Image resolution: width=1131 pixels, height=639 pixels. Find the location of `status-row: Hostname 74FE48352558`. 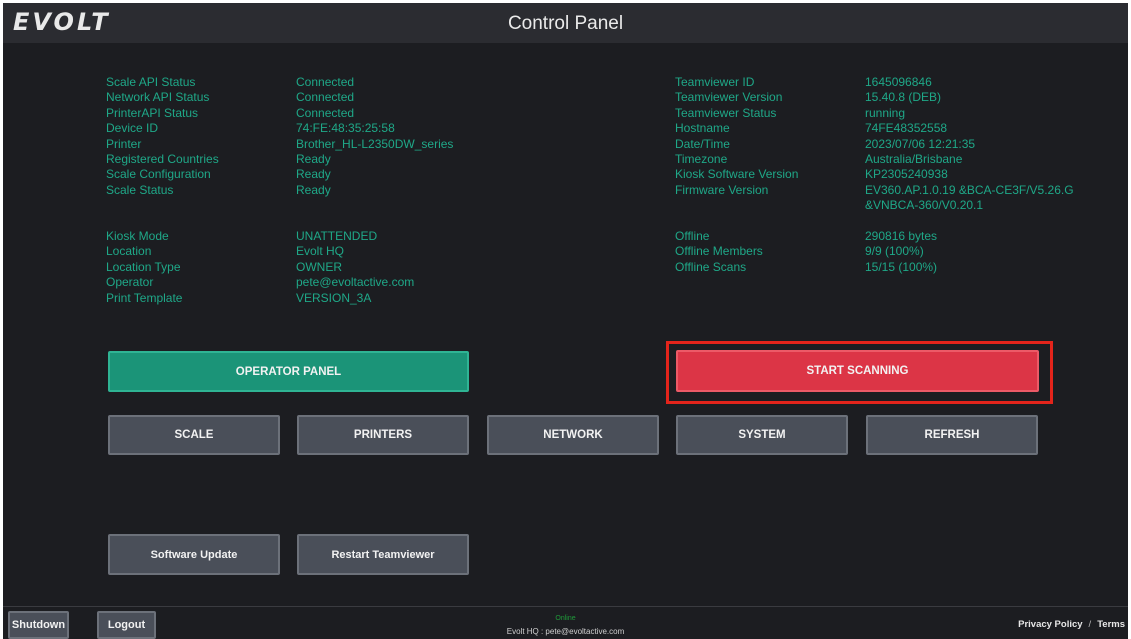

status-row: Hostname 74FE48352558 is located at coordinates (874, 128).